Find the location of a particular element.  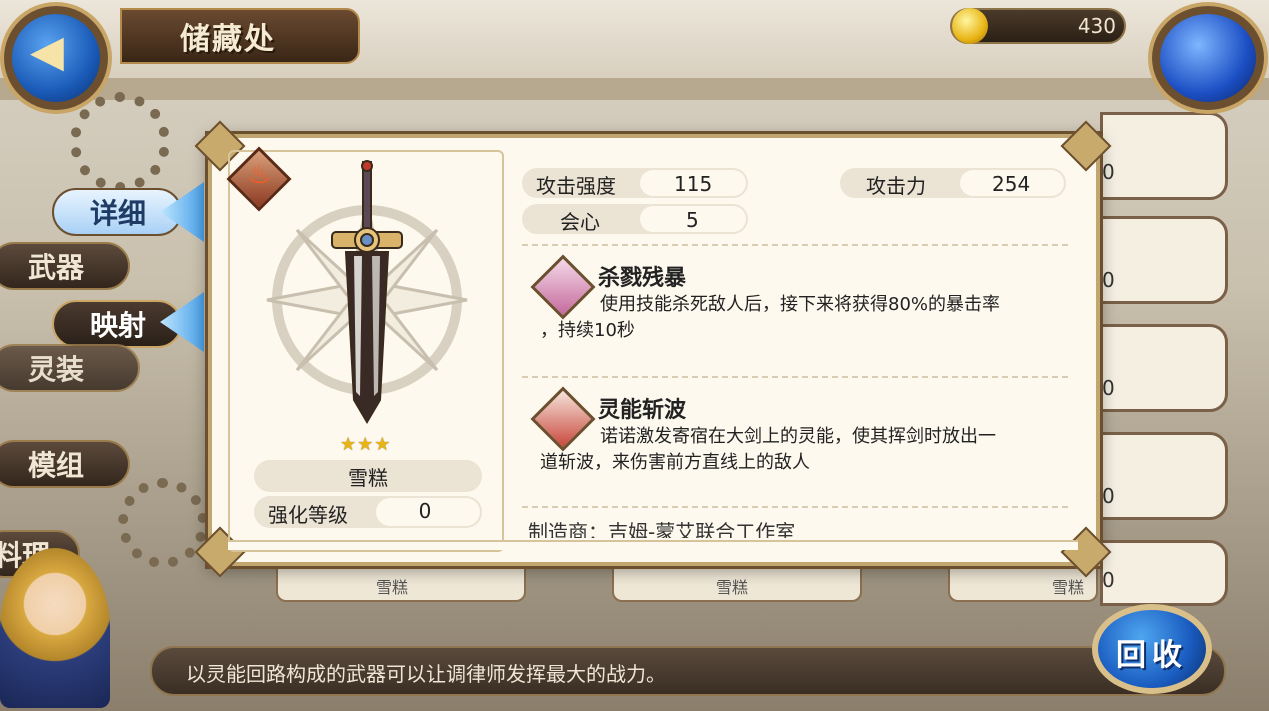

enhance-level-label: 强化等级 is located at coordinates (308, 515).